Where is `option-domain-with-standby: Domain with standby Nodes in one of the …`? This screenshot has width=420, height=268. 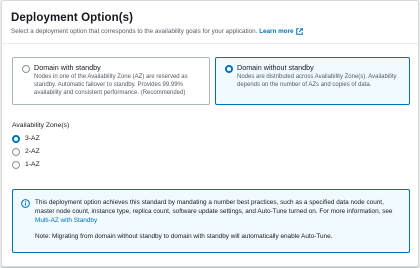 option-domain-with-standby: Domain with standby Nodes in one of the … is located at coordinates (111, 81).